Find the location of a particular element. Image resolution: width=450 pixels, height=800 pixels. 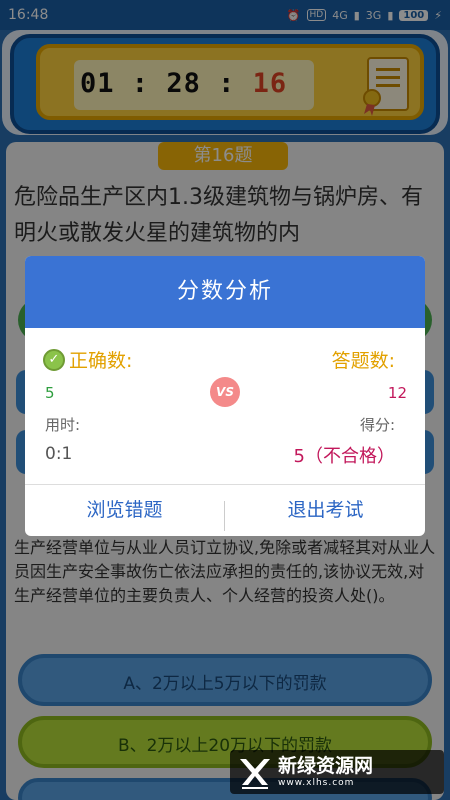

score-label: 得分: is located at coordinates (377, 425).